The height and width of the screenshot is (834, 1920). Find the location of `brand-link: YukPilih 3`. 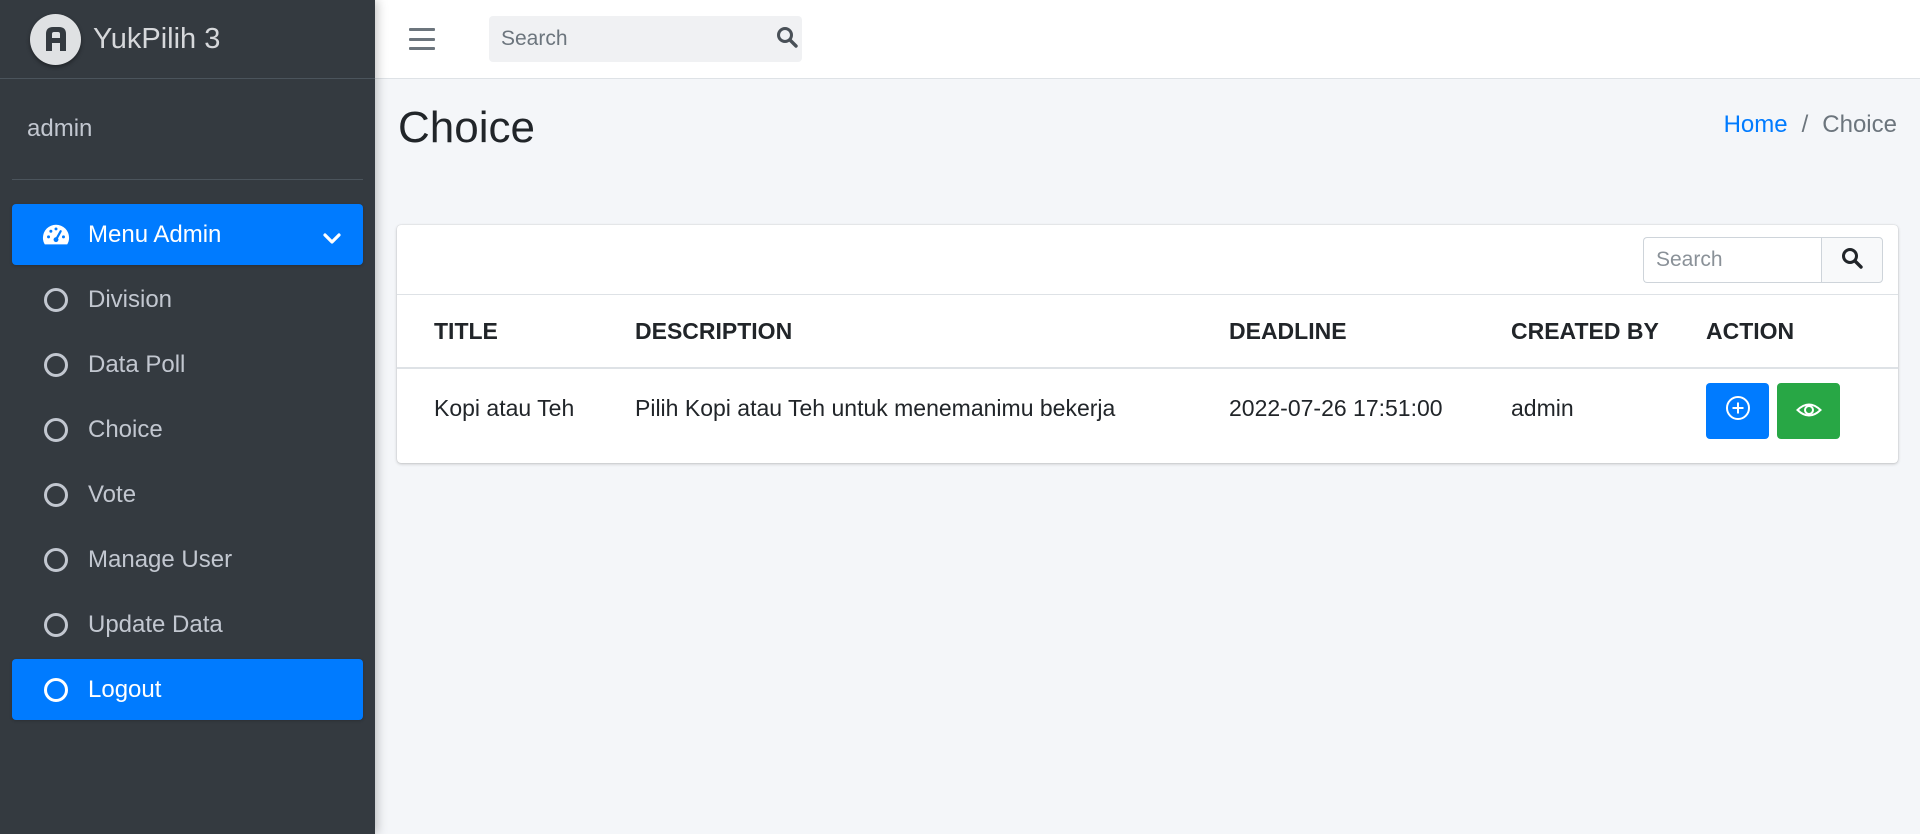

brand-link: YukPilih 3 is located at coordinates (187, 39).